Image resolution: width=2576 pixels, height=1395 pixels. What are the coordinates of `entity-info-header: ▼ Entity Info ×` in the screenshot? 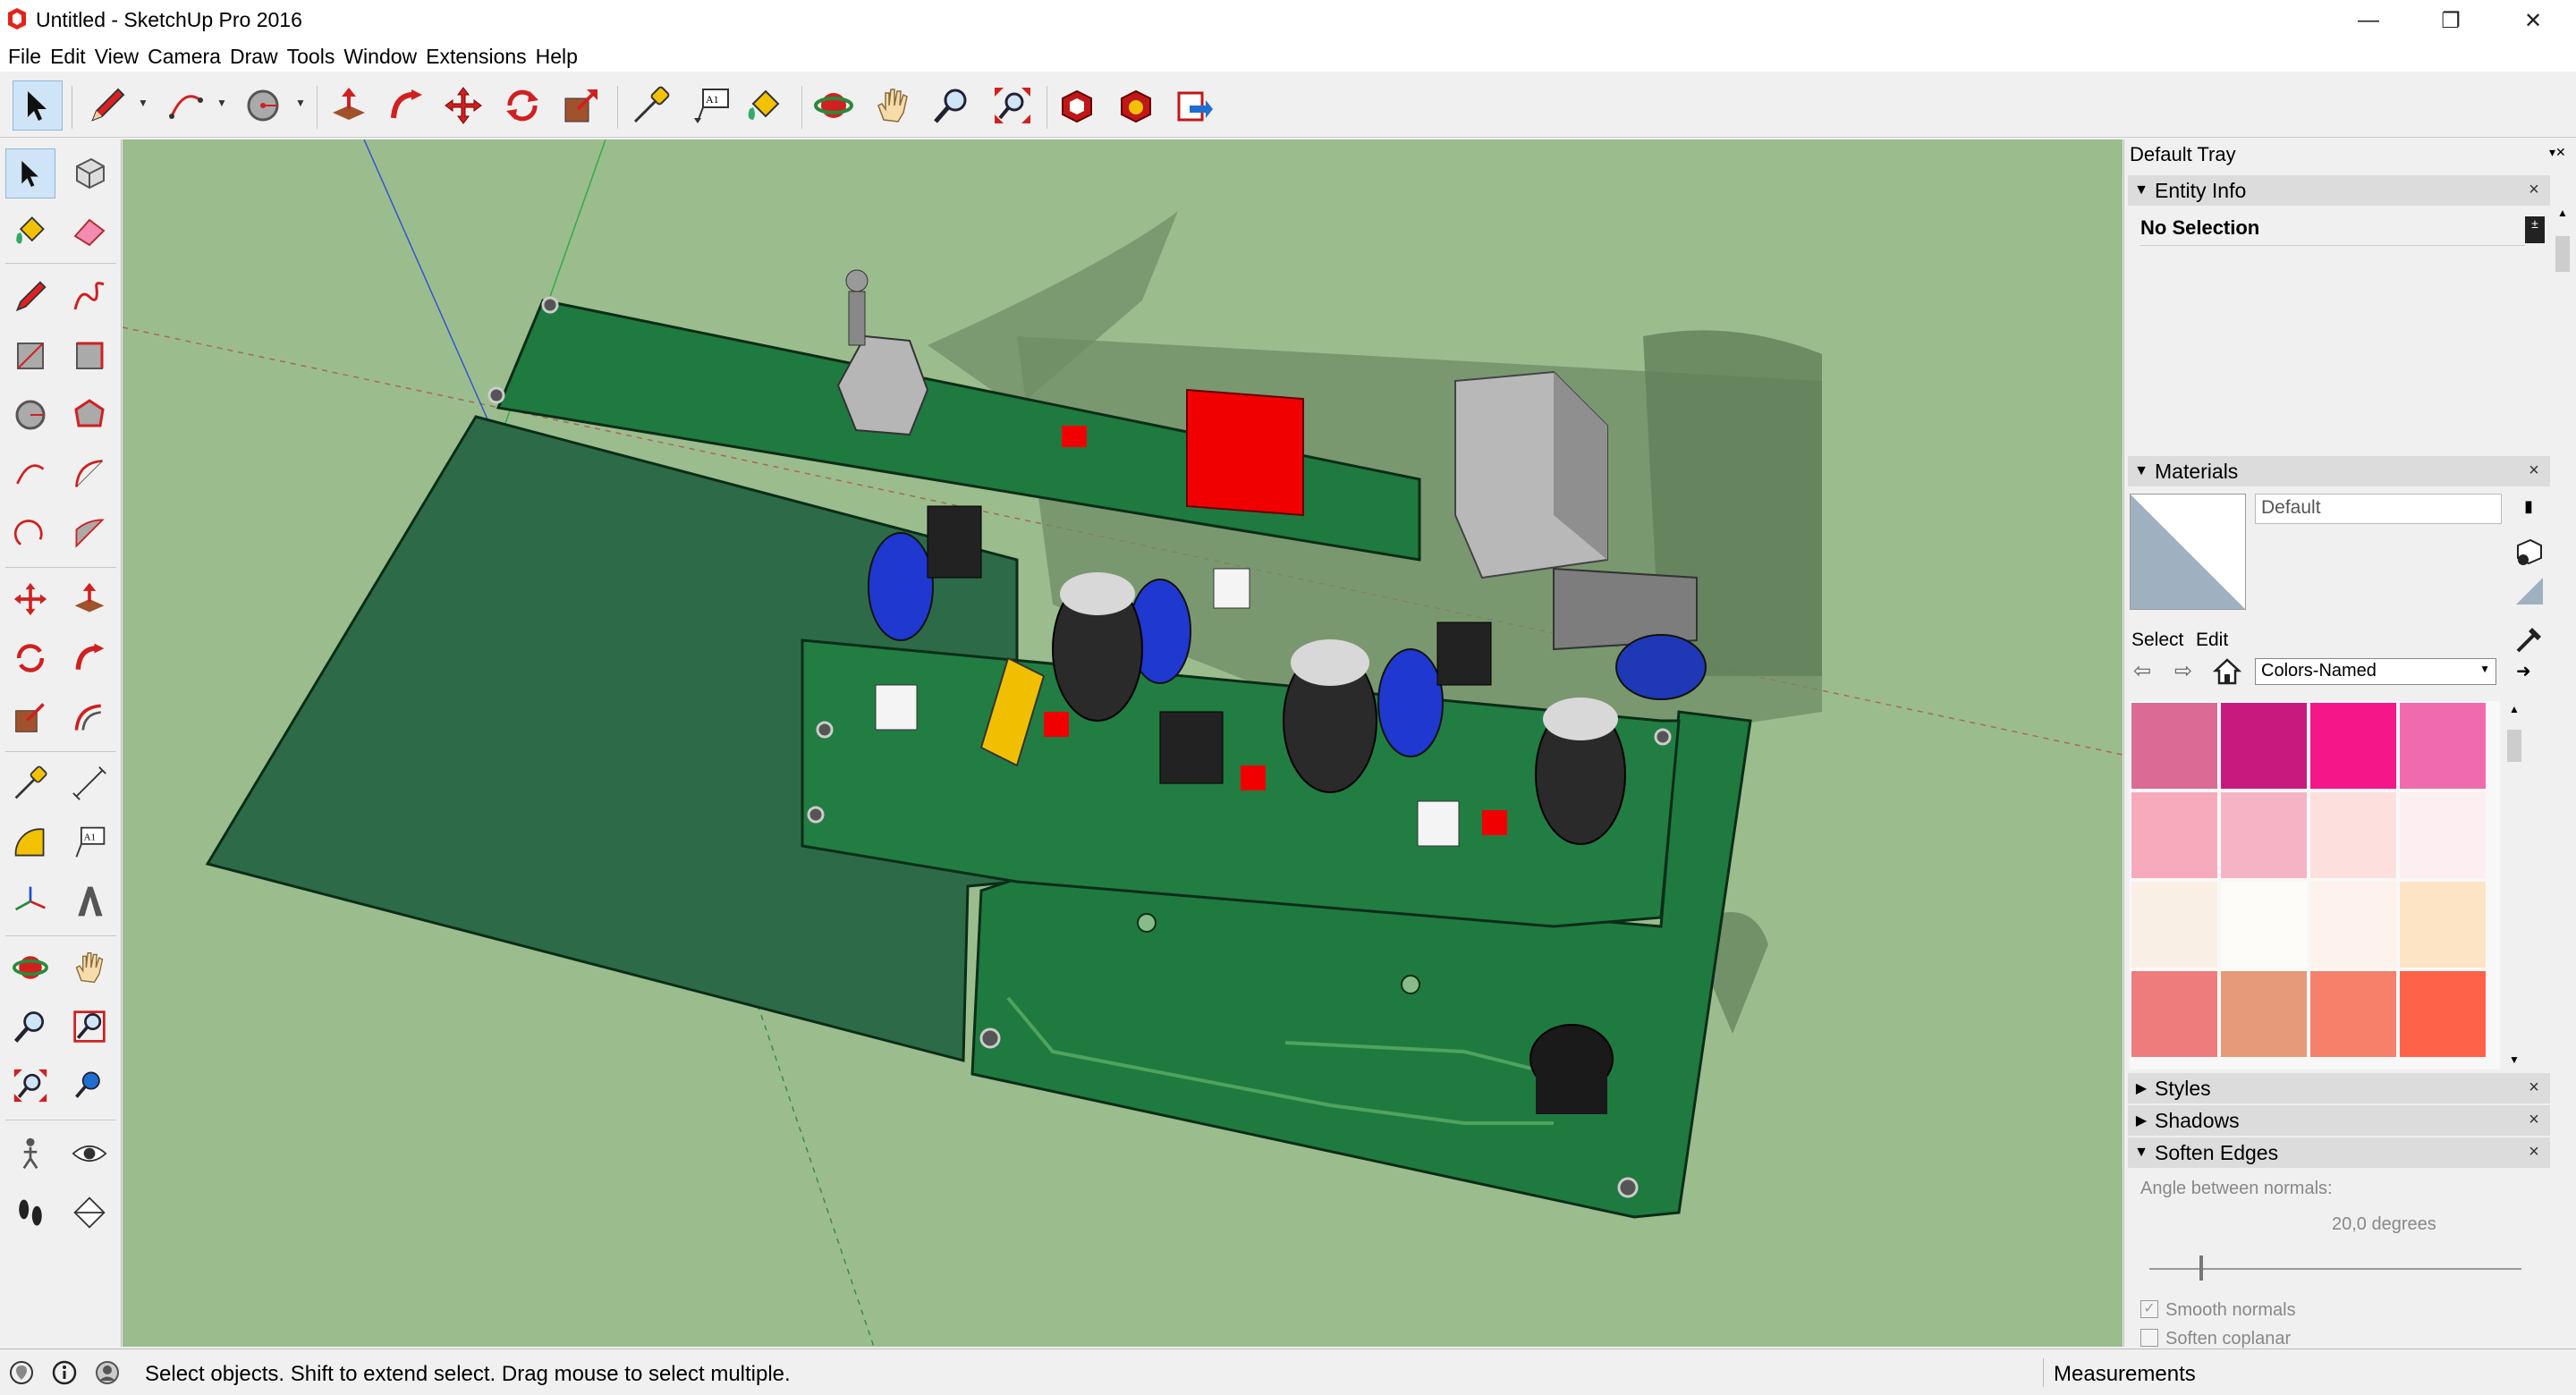 It's located at (2339, 190).